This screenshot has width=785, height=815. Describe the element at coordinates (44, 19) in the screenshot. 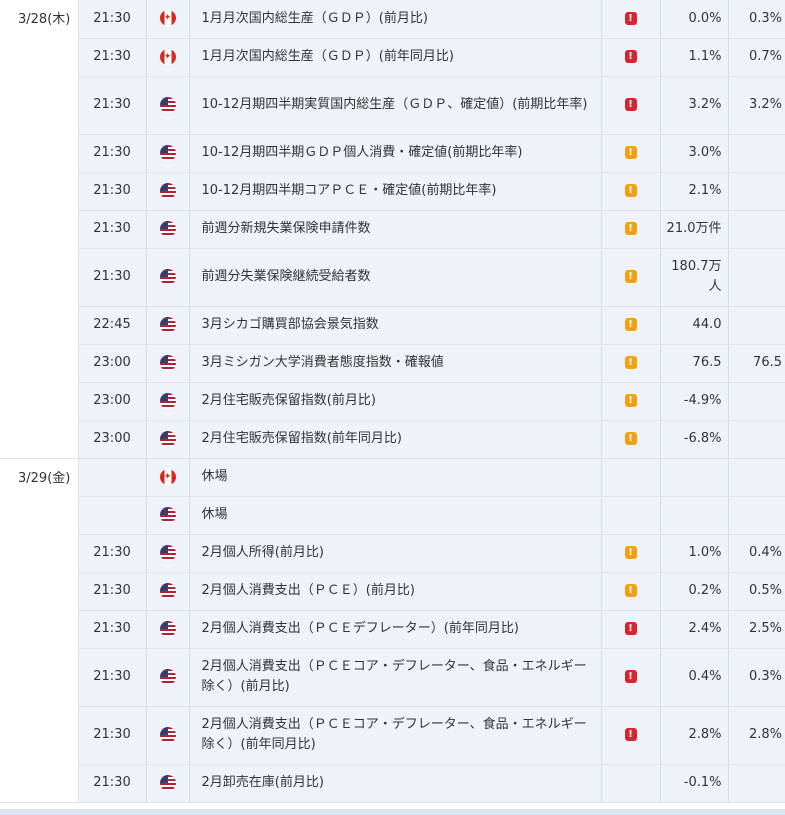

I see `date-label: 3/28(木)` at that location.